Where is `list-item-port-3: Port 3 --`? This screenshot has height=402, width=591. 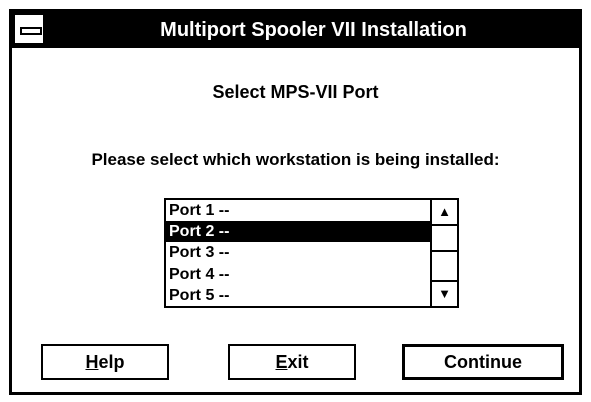
list-item-port-3: Port 3 -- is located at coordinates (298, 252).